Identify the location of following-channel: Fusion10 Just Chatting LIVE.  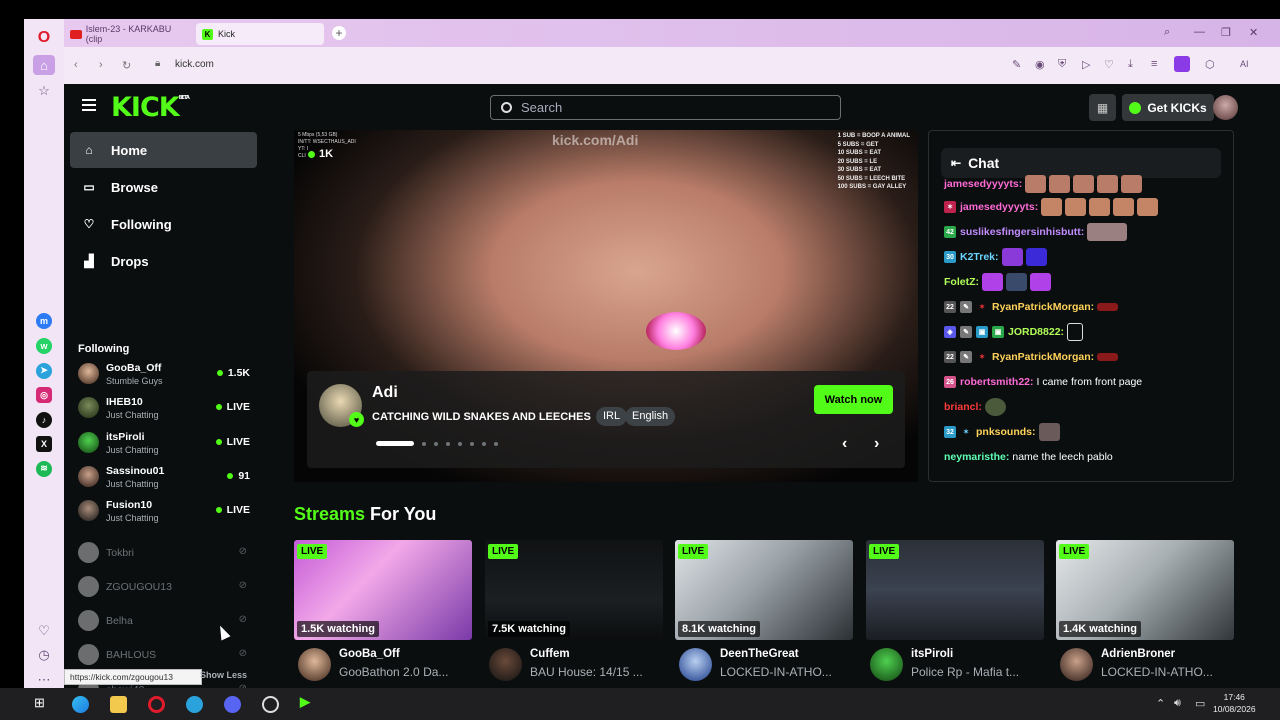
(164, 511).